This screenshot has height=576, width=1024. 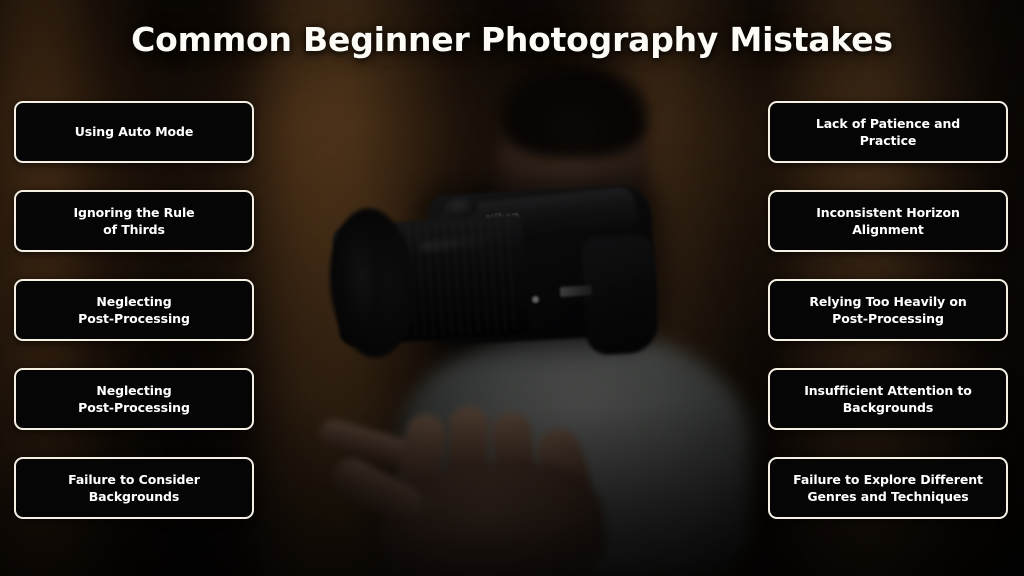 What do you see at coordinates (512, 39) in the screenshot?
I see `page-title: Common Beginner Photography Mistakes` at bounding box center [512, 39].